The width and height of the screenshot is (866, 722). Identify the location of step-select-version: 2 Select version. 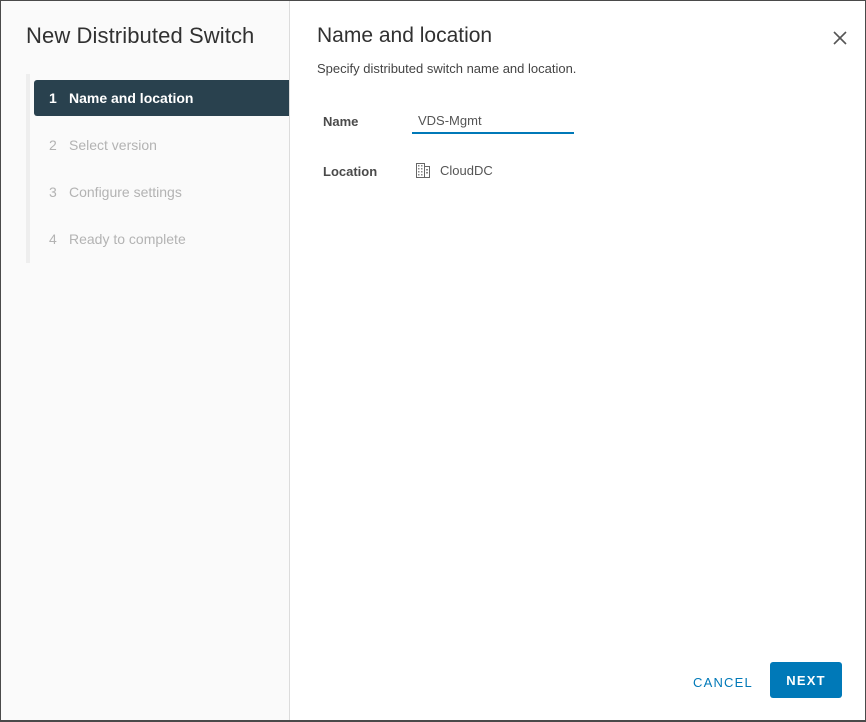
(161, 145).